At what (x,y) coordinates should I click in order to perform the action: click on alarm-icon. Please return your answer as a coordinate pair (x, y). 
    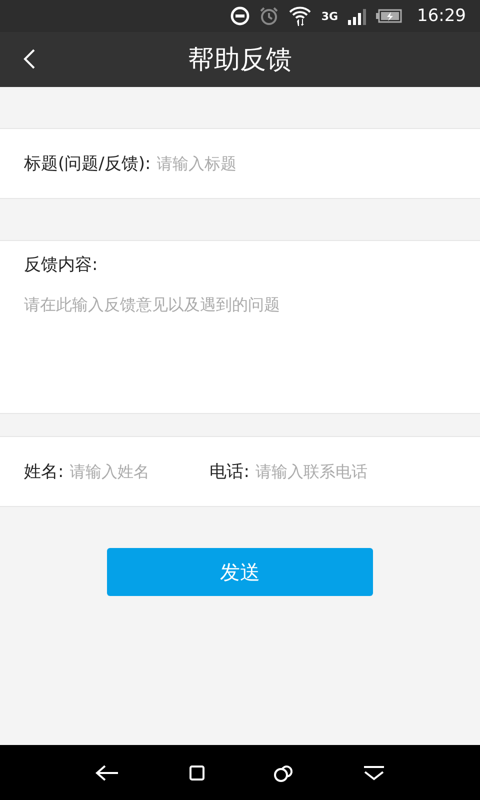
    Looking at the image, I should click on (269, 16).